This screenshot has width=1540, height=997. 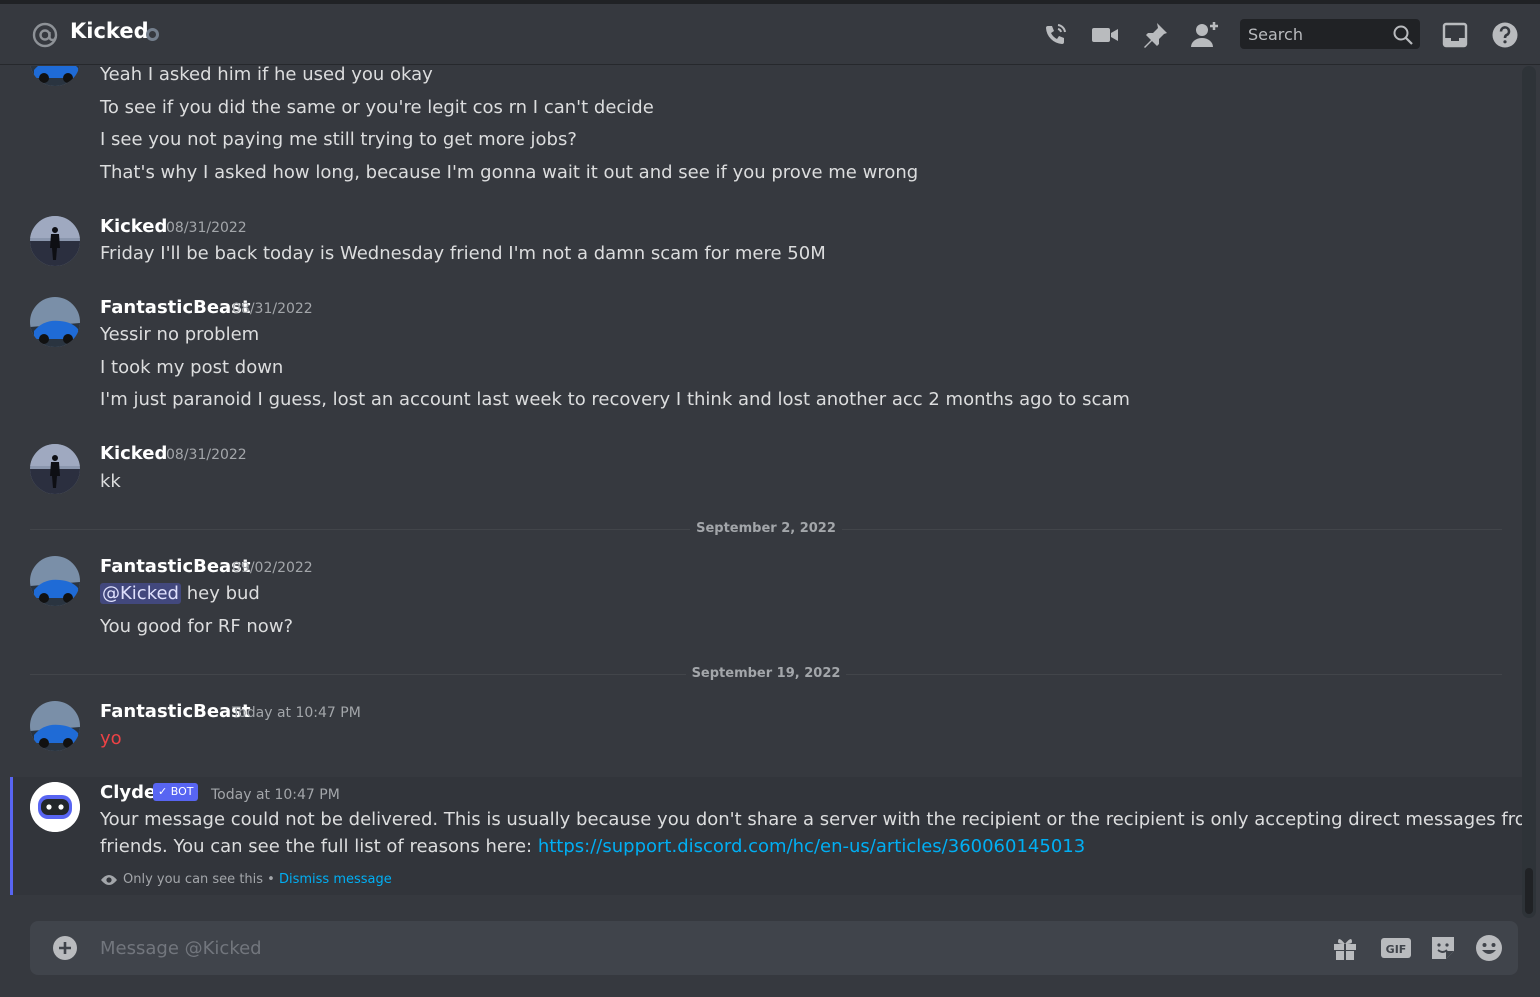 I want to click on start-video-call-icon, so click(x=1105, y=35).